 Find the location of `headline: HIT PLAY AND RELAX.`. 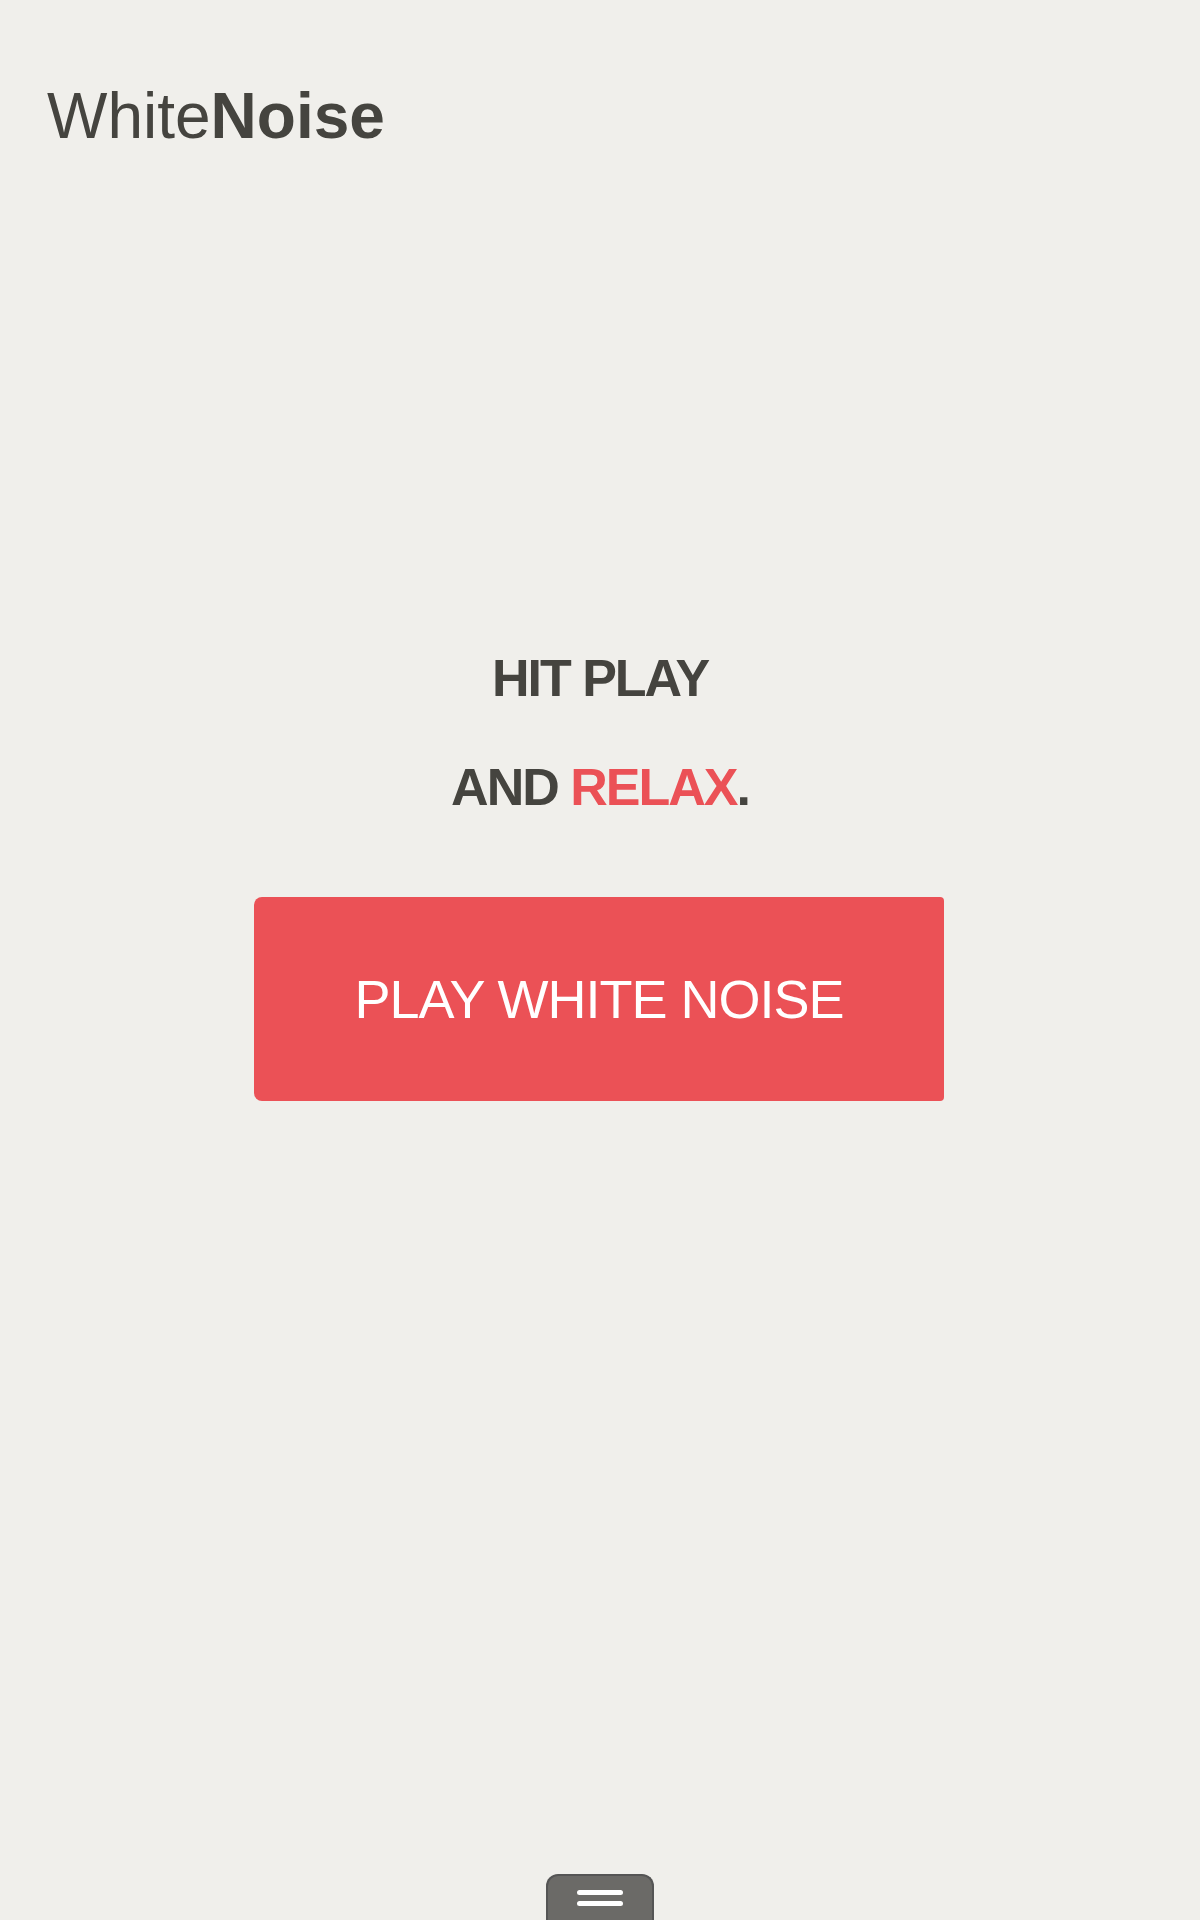

headline: HIT PLAY AND RELAX. is located at coordinates (600, 733).